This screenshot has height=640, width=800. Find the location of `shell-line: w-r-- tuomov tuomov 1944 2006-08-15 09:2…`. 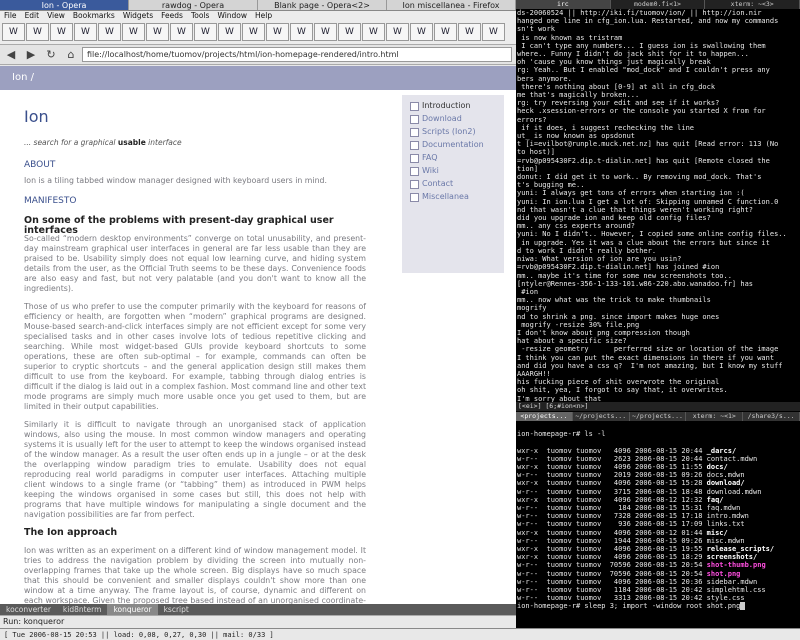

shell-line: w-r-- tuomov tuomov 1944 2006-08-15 09:2… is located at coordinates (658, 541).